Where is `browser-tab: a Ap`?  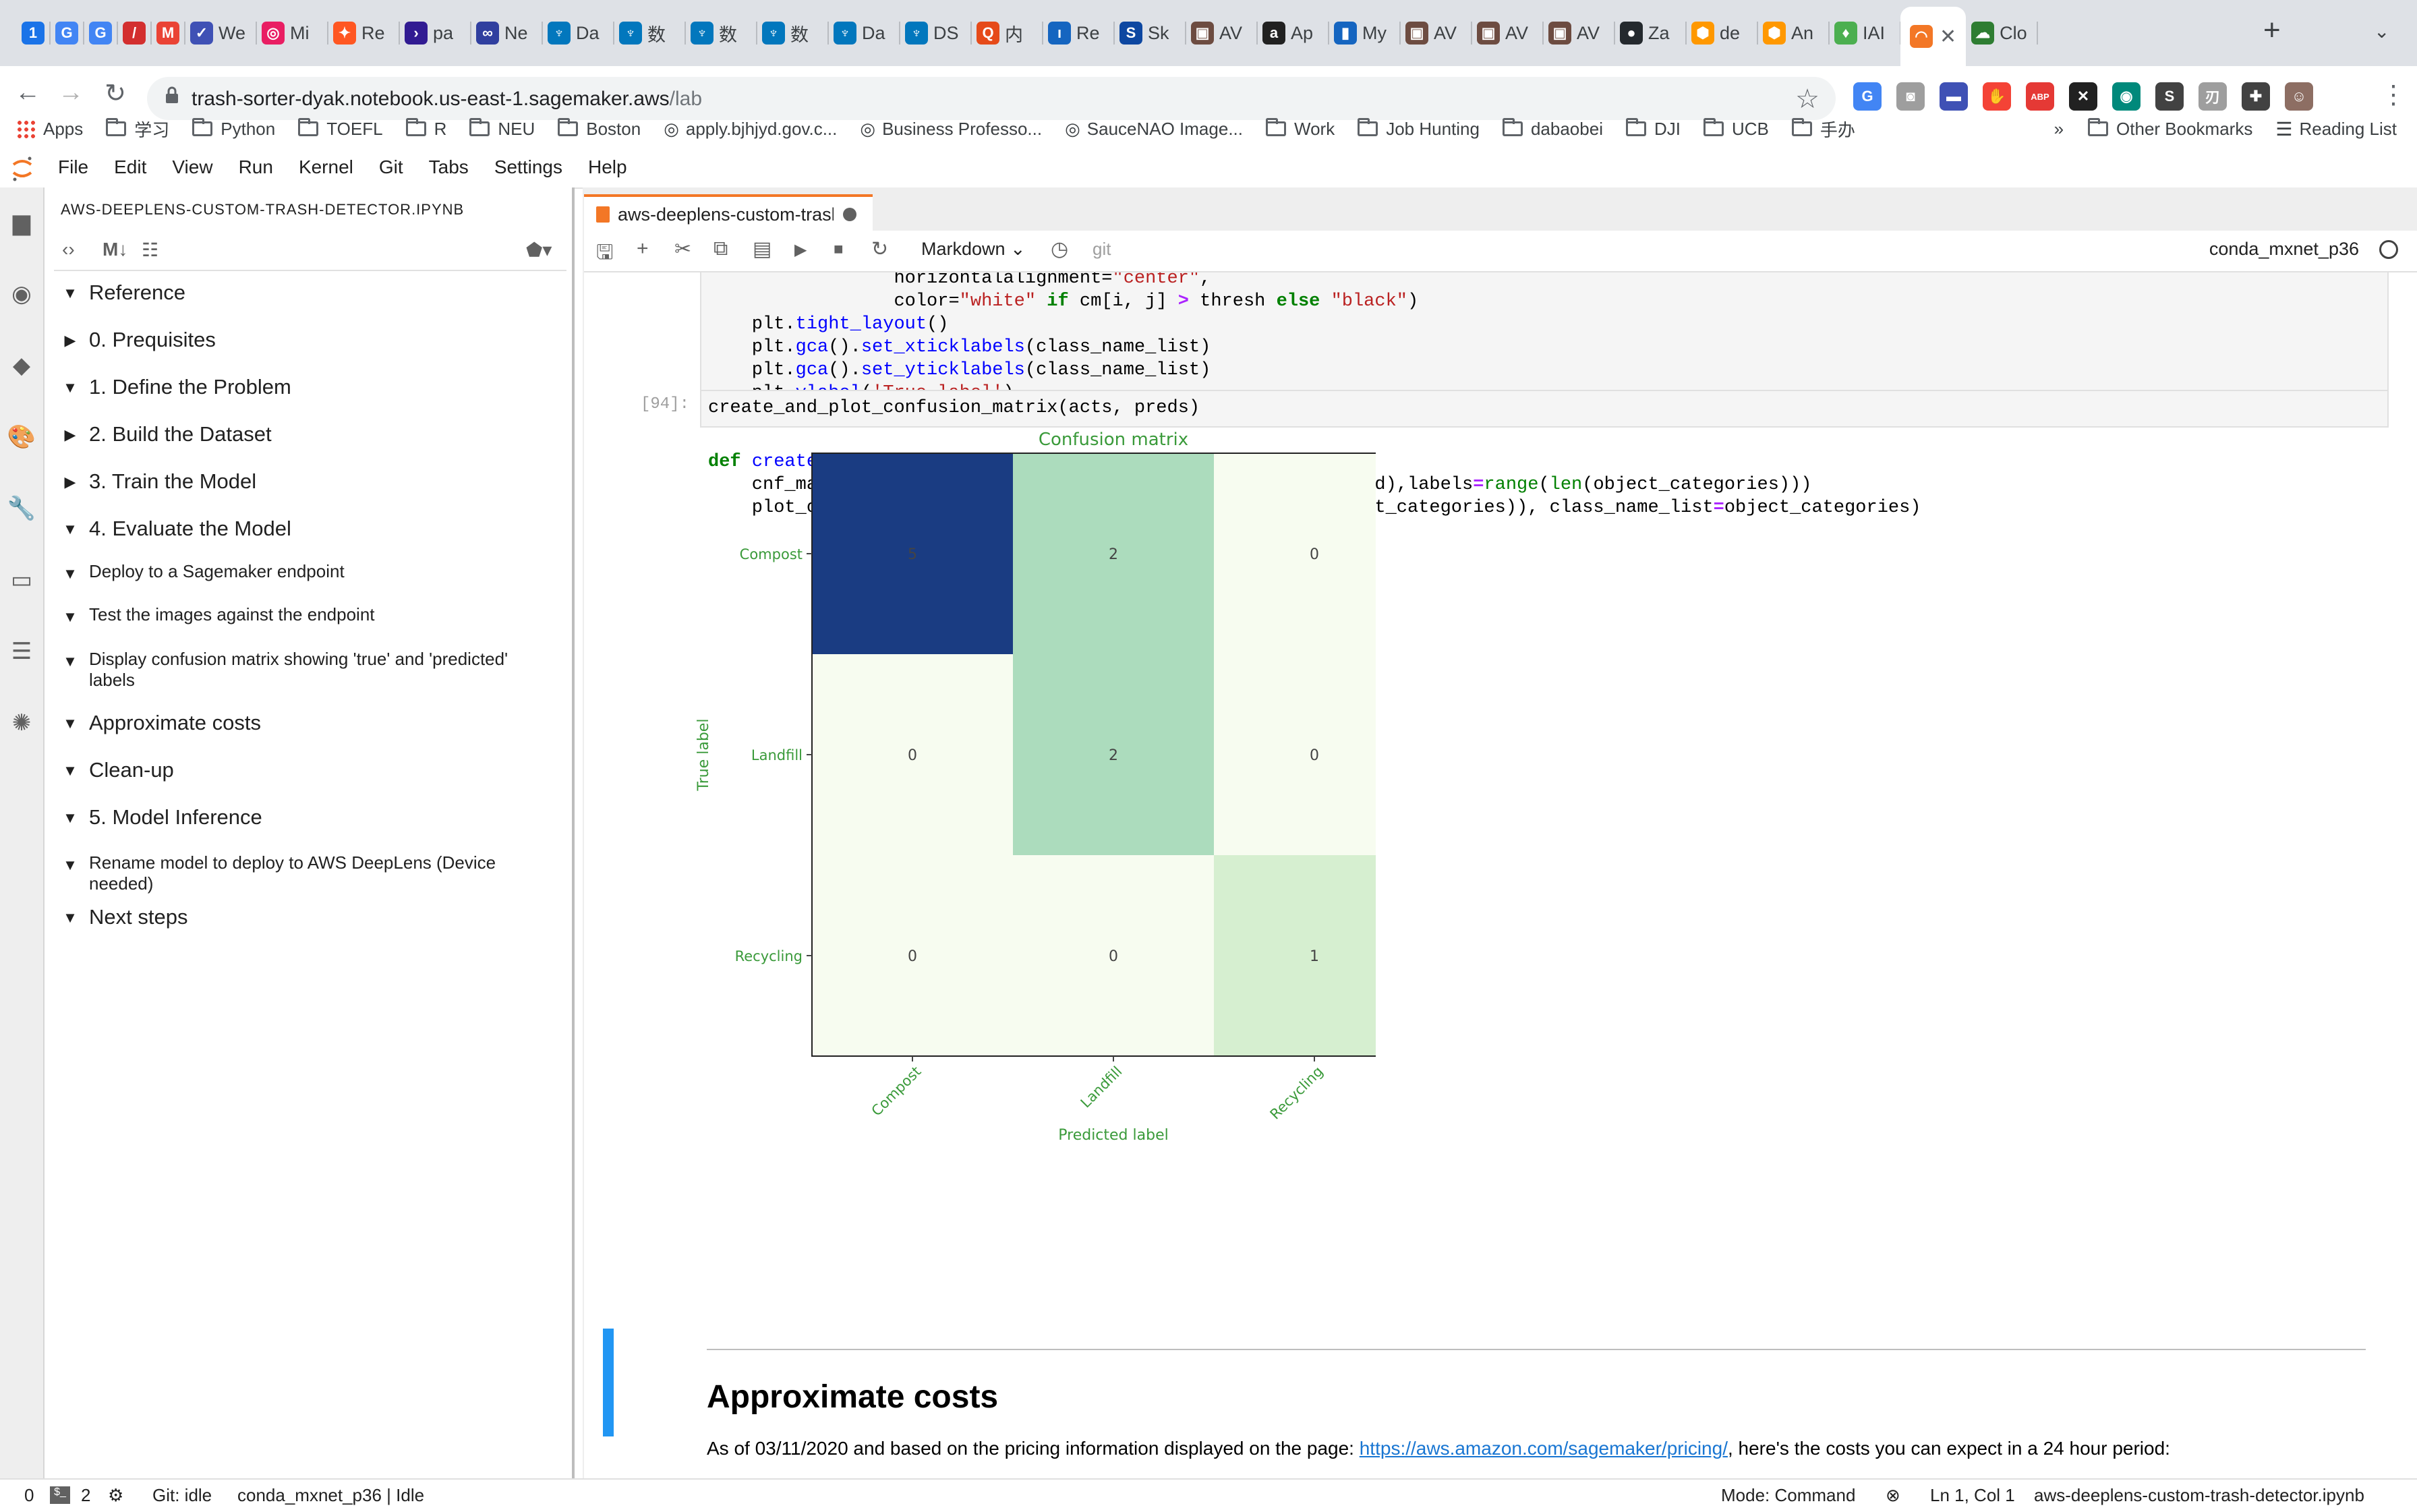
browser-tab: a Ap is located at coordinates (1293, 33).